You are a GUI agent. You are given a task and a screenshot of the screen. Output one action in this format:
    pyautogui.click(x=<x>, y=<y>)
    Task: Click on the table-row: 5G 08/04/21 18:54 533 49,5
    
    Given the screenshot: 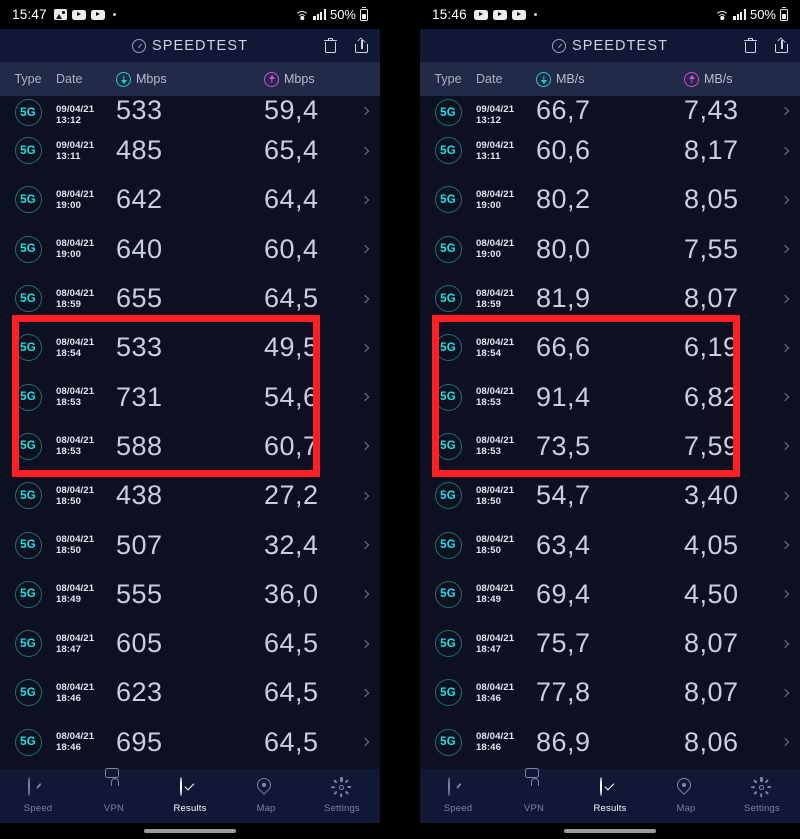 What is the action you would take?
    pyautogui.click(x=190, y=347)
    